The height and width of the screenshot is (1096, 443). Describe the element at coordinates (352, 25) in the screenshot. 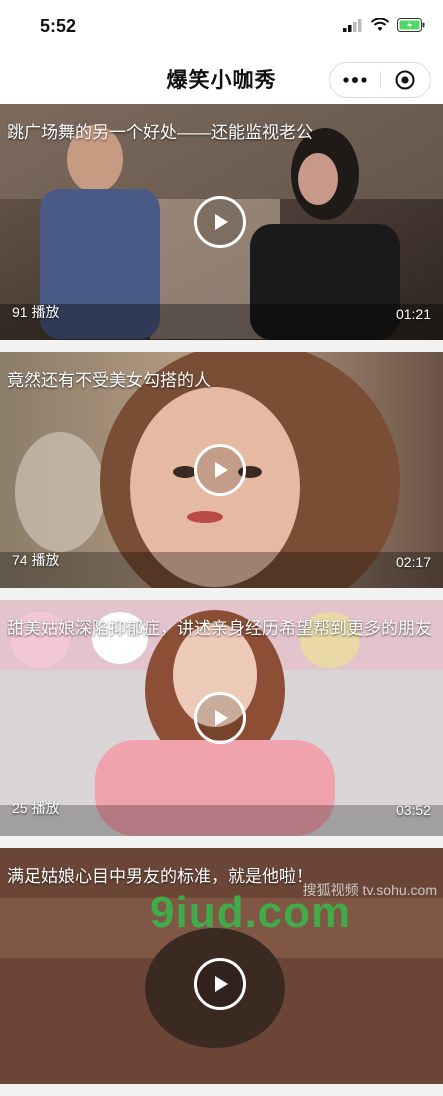

I see `signal-icon` at that location.